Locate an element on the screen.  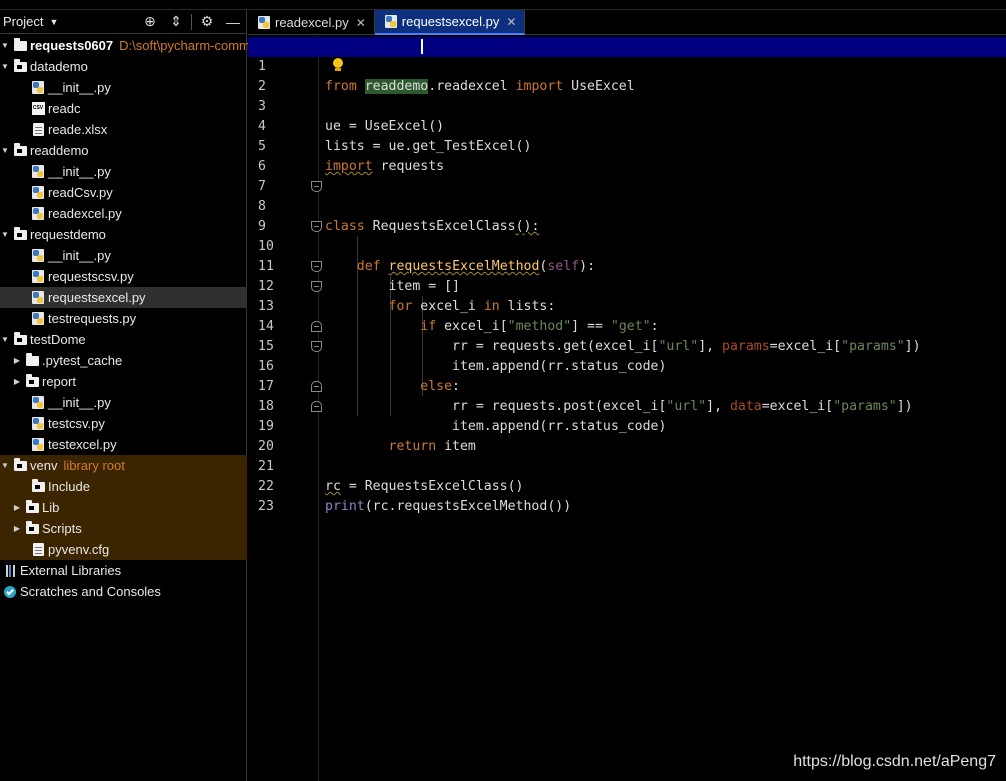
tree-item-requestscsv-py: requestscsv.py is located at coordinates (123, 276).